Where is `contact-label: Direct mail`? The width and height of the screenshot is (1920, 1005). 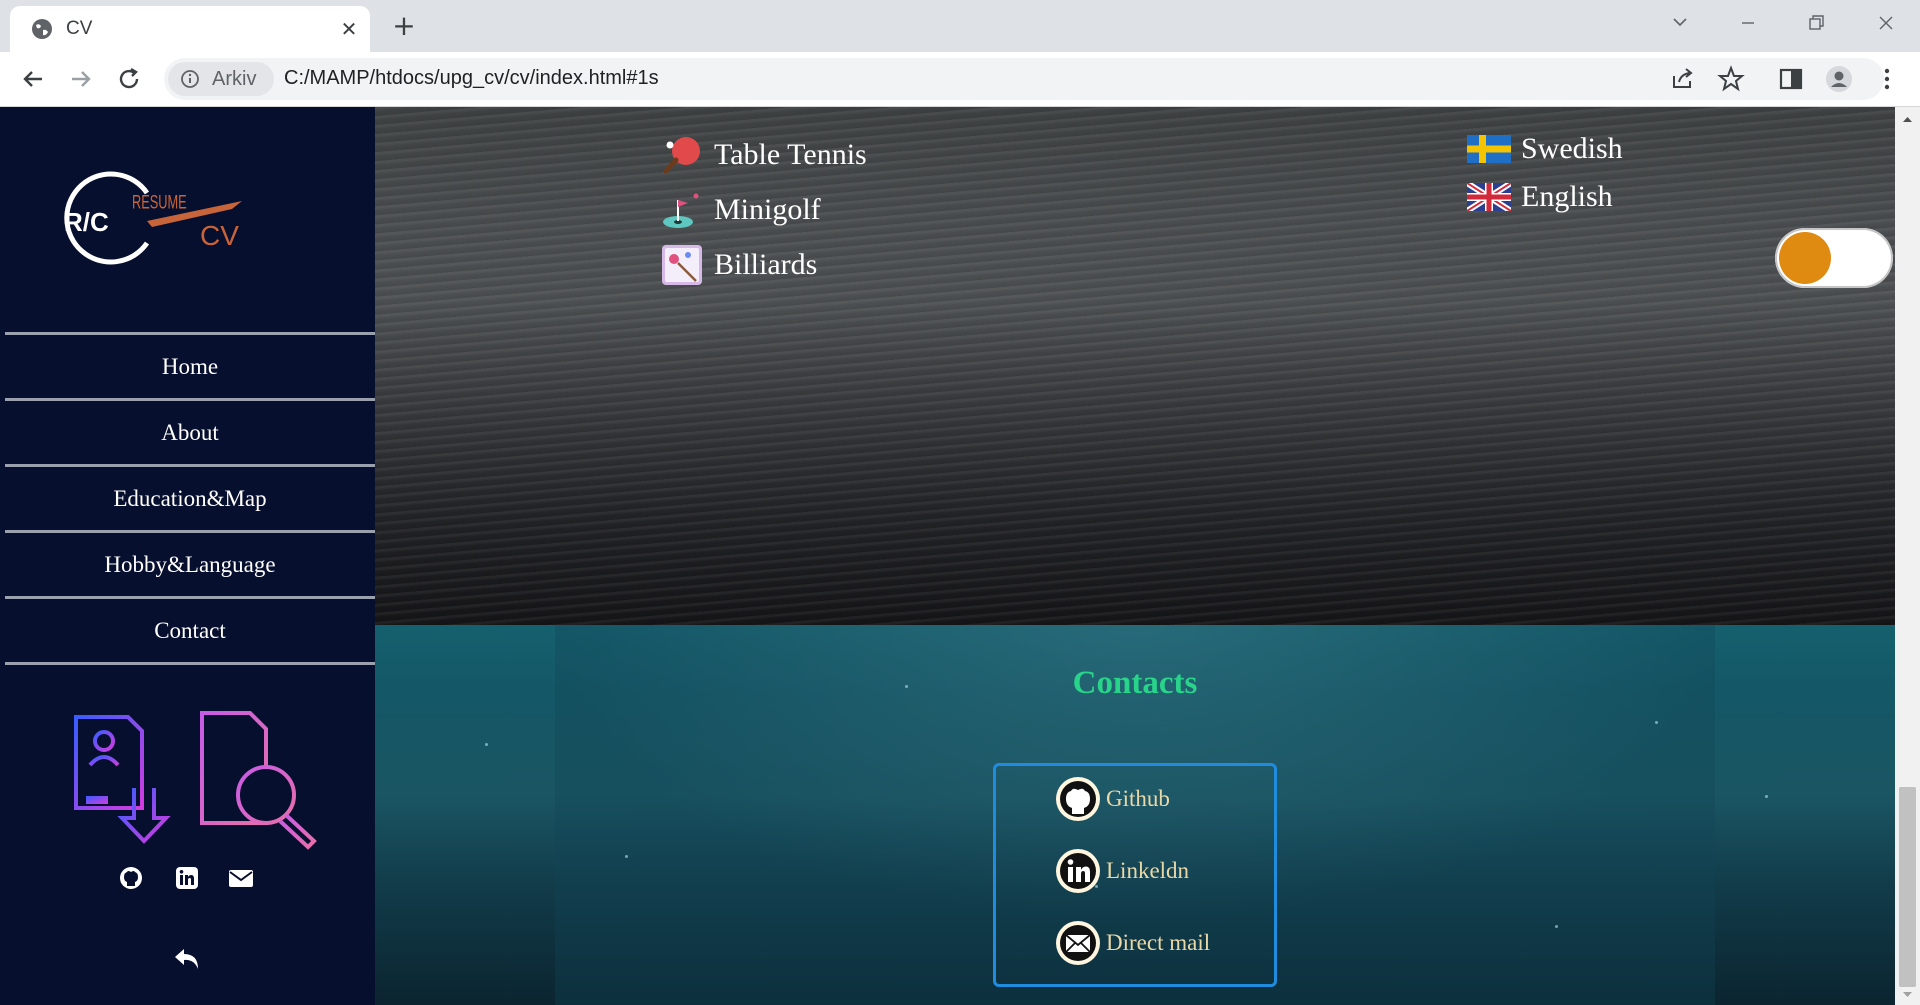
contact-label: Direct mail is located at coordinates (1158, 942).